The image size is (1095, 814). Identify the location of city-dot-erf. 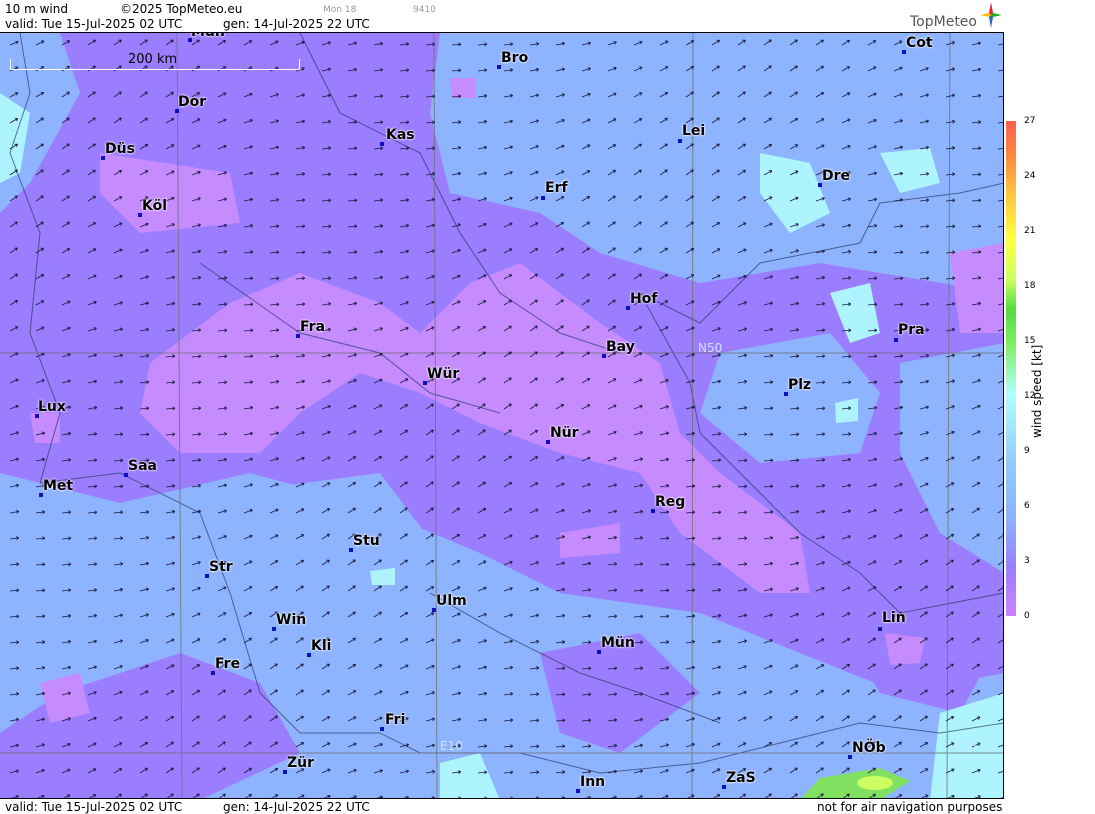
(543, 198).